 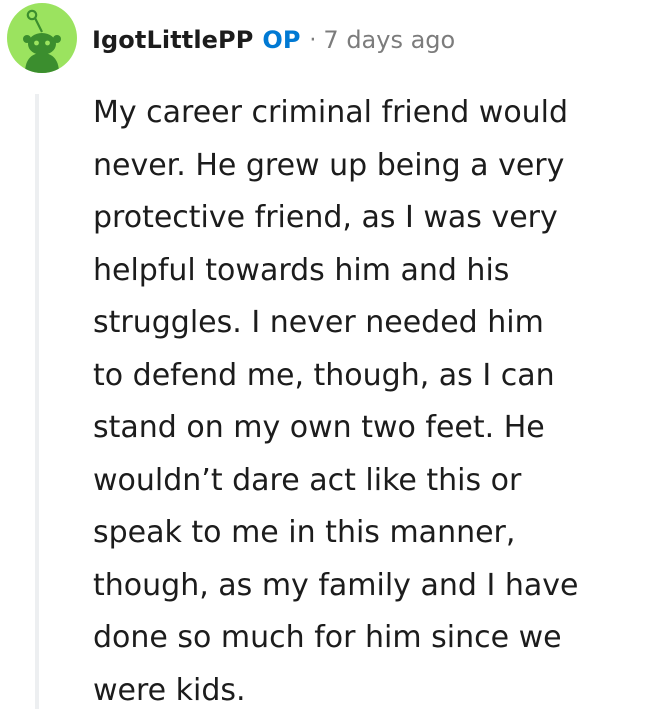 What do you see at coordinates (373, 113) in the screenshot?
I see `comment-body-line: My career criminal friend would` at bounding box center [373, 113].